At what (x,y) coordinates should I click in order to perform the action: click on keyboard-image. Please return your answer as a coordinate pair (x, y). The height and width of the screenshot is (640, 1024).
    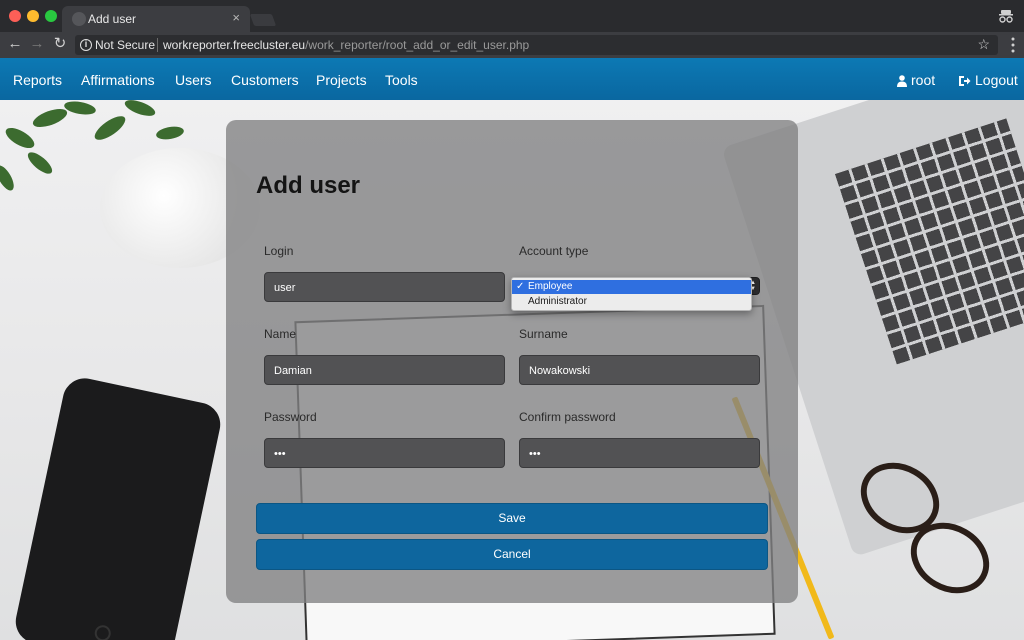
    Looking at the image, I should click on (929, 241).